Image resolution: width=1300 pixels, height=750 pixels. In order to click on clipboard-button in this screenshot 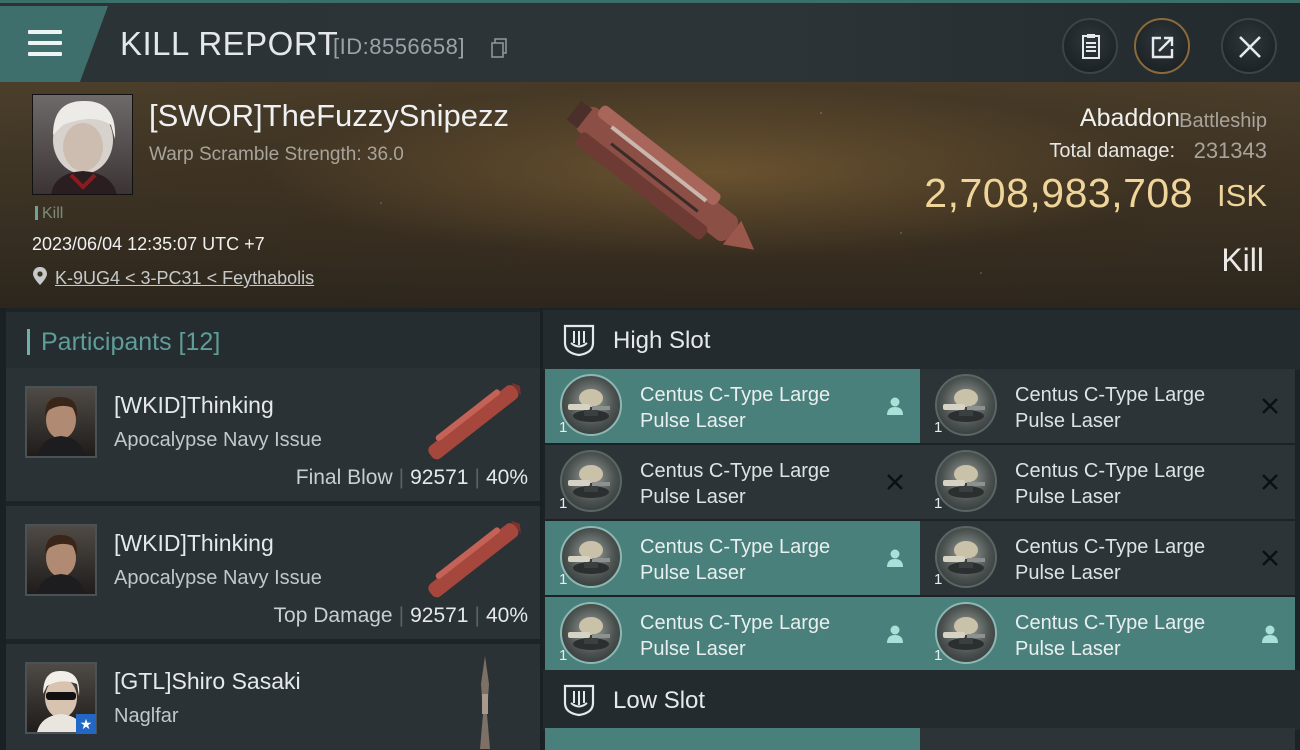, I will do `click(1090, 46)`.